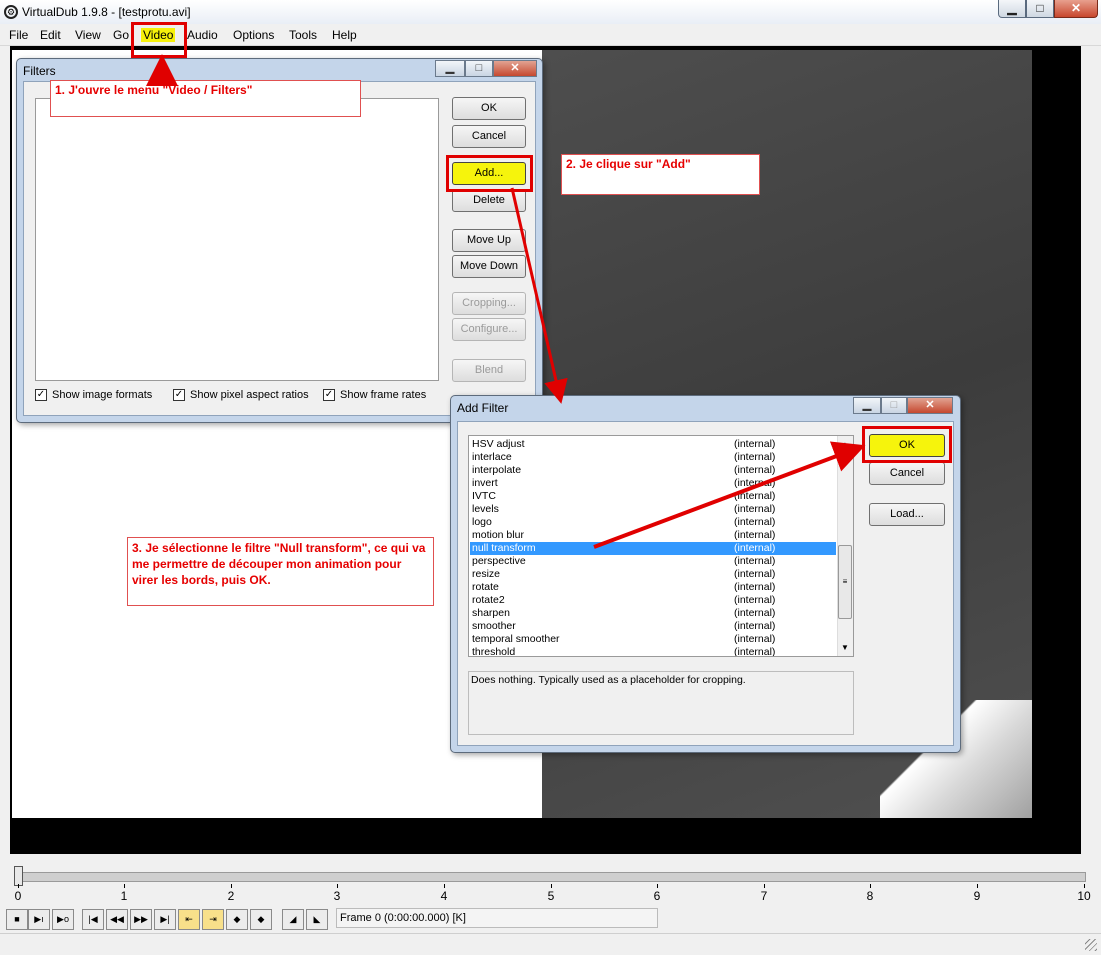 This screenshot has height=955, width=1101. Describe the element at coordinates (41, 395) in the screenshot. I see `show-image-formats-checkbox: ✓` at that location.